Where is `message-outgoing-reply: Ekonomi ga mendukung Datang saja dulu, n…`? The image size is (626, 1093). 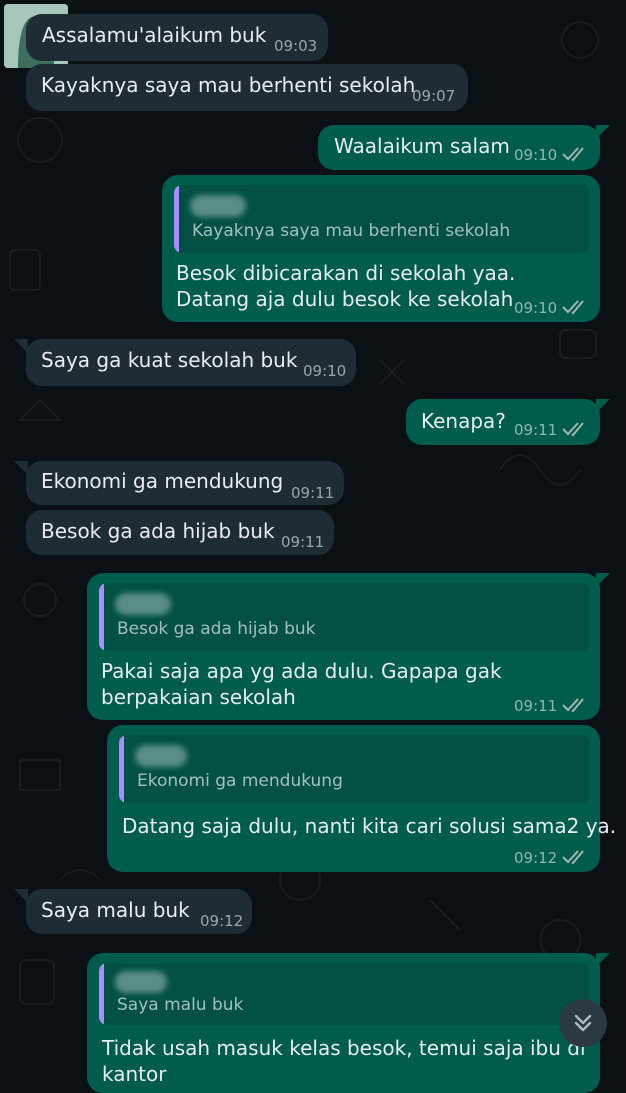
message-outgoing-reply: Ekonomi ga mendukung Datang saja dulu, n… is located at coordinates (361, 798).